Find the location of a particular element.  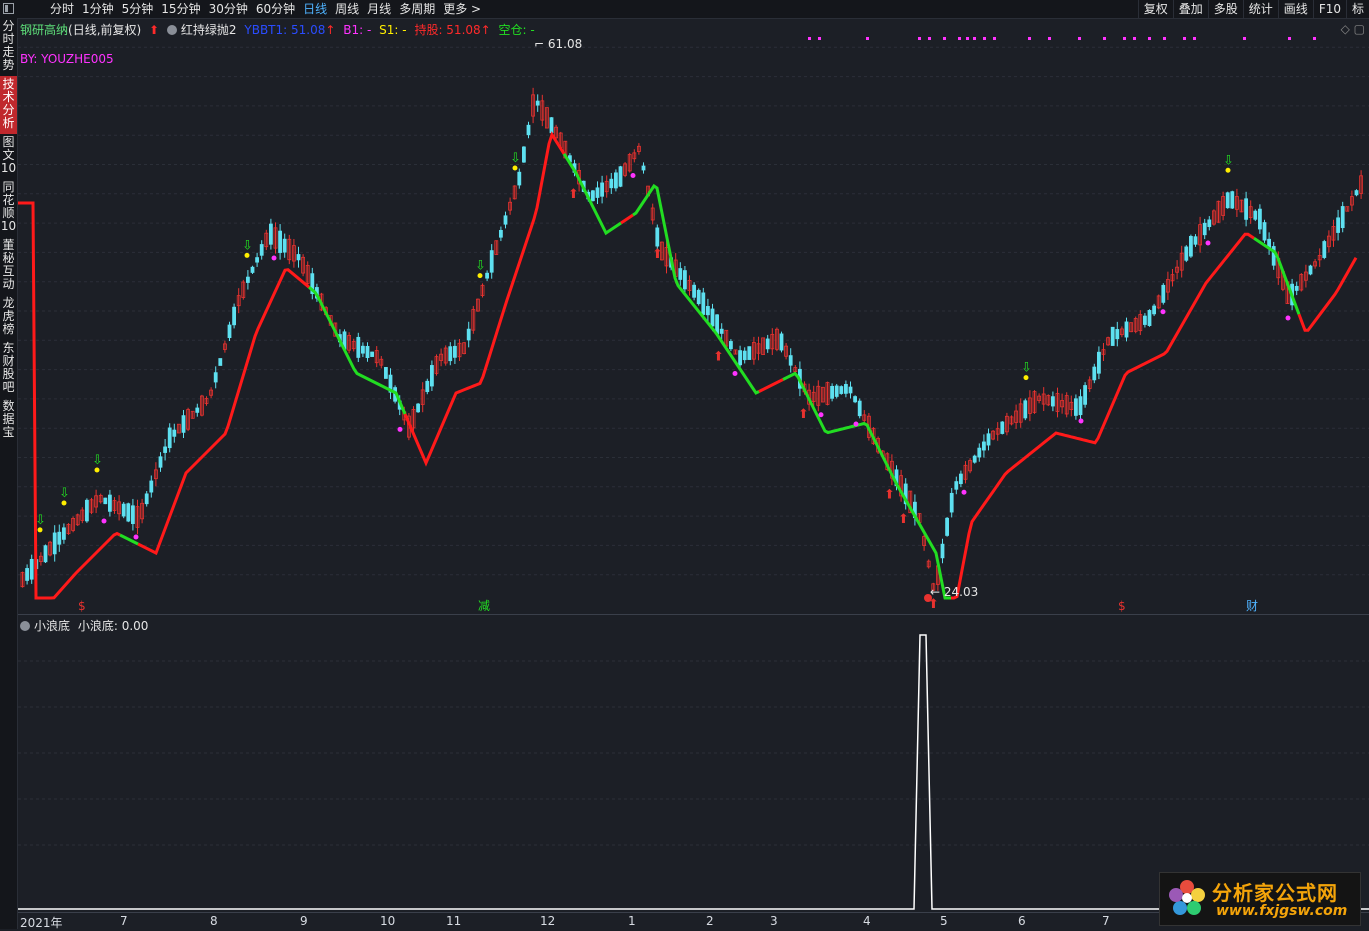

tab-intraday: 分时 is located at coordinates (62, 9).